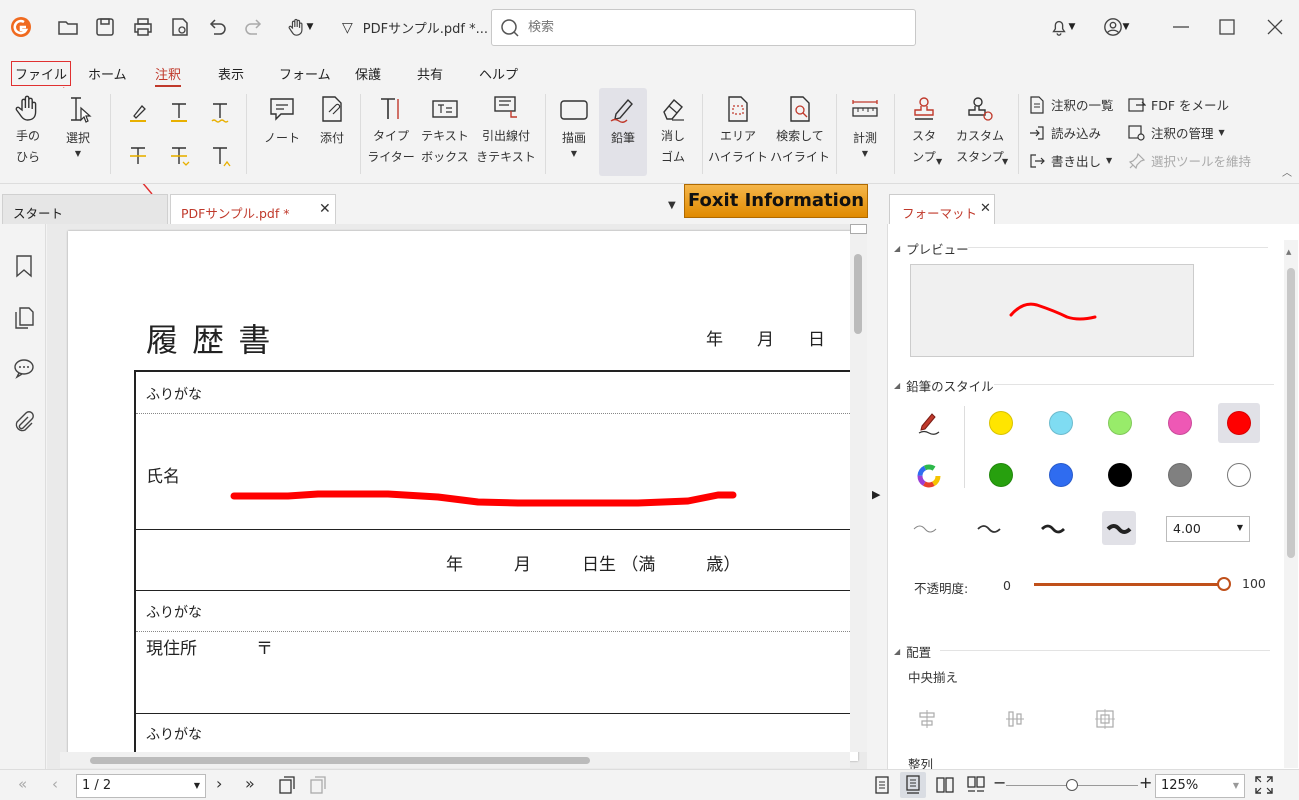 The width and height of the screenshot is (1299, 800). Describe the element at coordinates (318, 785) in the screenshot. I see `next-view-icon` at that location.